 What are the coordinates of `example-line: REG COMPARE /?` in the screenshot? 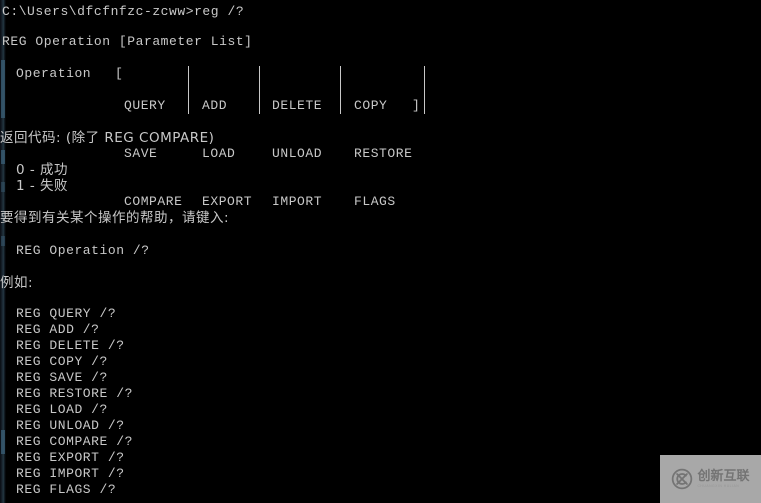 It's located at (74, 441).